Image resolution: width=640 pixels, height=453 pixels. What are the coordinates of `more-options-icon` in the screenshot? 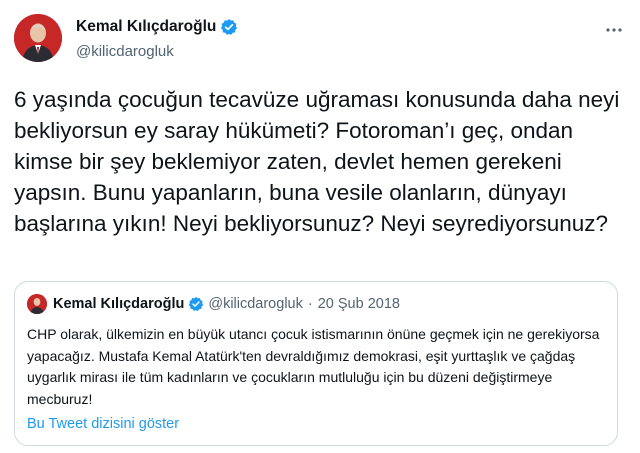 It's located at (614, 30).